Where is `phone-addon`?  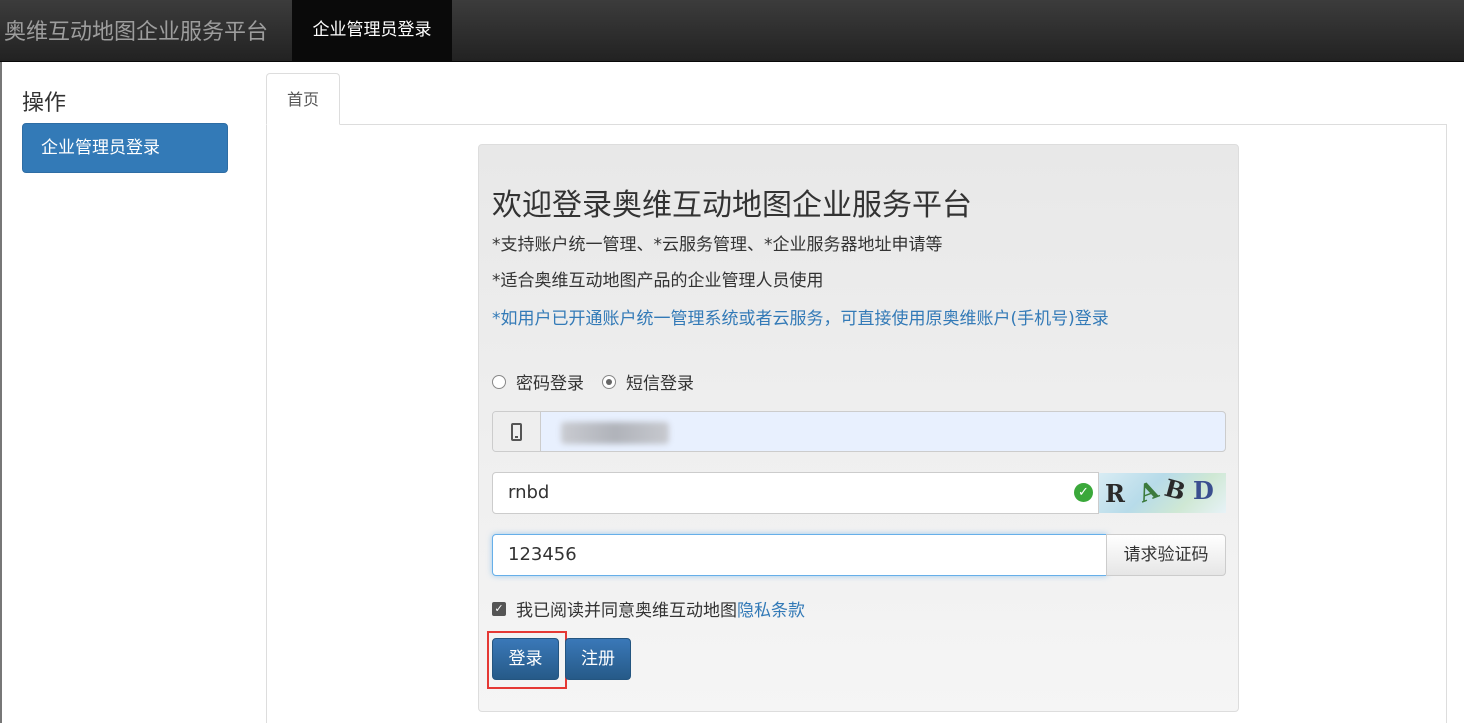 phone-addon is located at coordinates (517, 431).